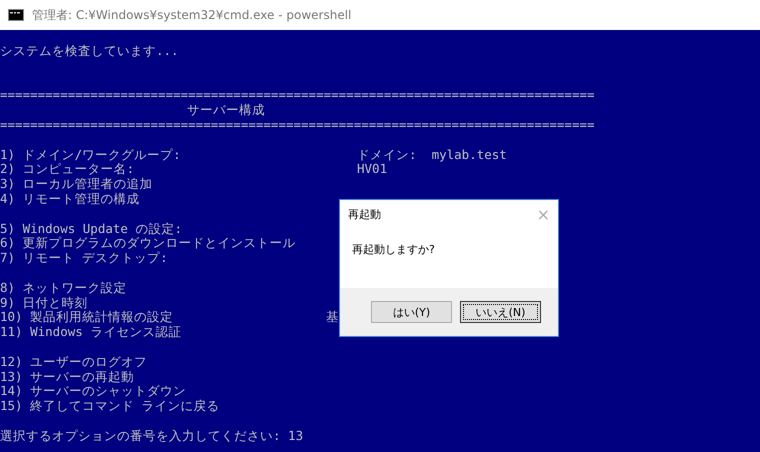 This screenshot has width=760, height=452. I want to click on console-icon, so click(16, 15).